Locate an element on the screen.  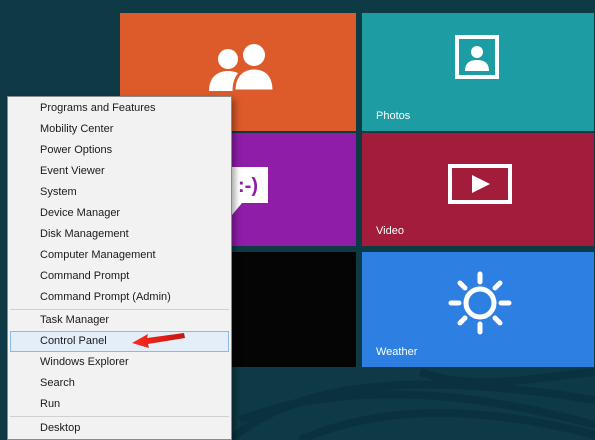
video-tile: Video is located at coordinates (478, 189).